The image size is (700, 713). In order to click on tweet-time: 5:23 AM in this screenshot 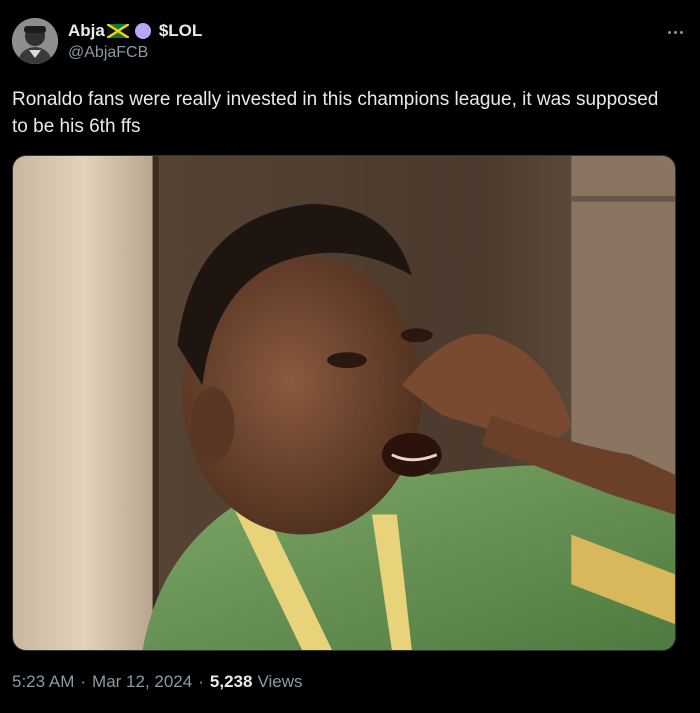, I will do `click(43, 682)`.